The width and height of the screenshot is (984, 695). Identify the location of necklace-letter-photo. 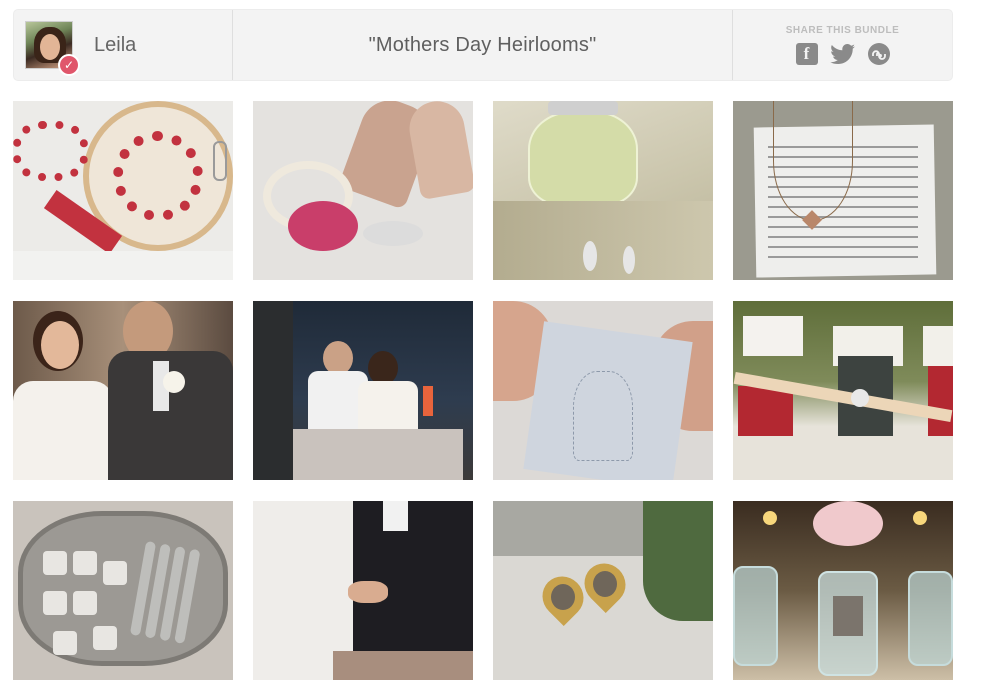
(843, 190).